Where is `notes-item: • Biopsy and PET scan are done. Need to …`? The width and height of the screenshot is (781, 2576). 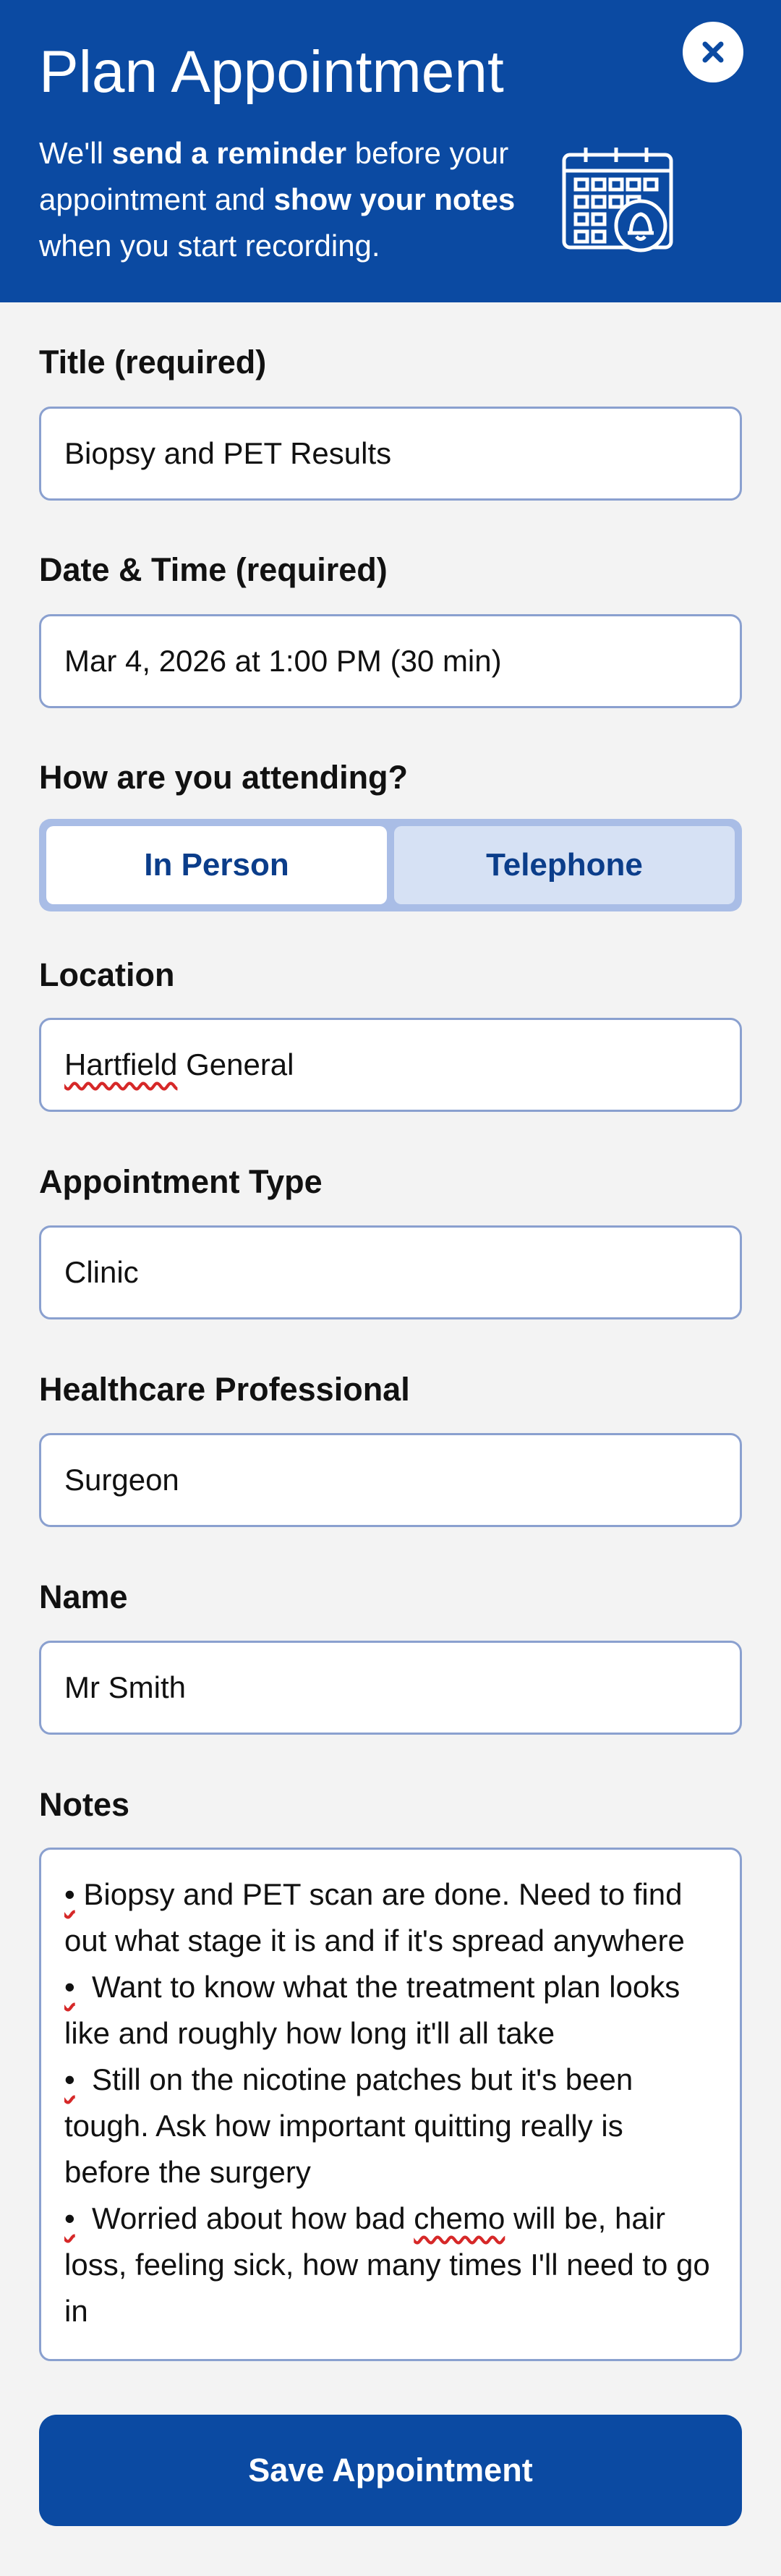 notes-item: • Biopsy and PET scan are done. Need to … is located at coordinates (377, 1917).